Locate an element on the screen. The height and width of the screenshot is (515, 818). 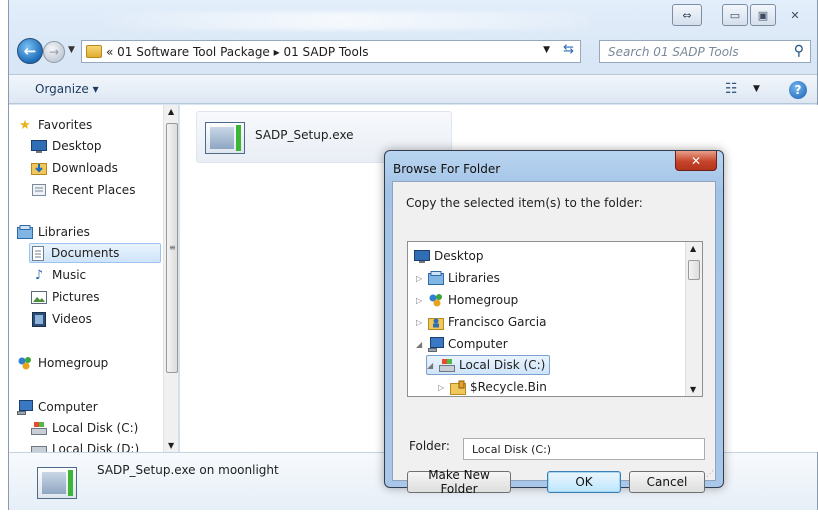
nav-libraries: Libraries is located at coordinates (53, 232).